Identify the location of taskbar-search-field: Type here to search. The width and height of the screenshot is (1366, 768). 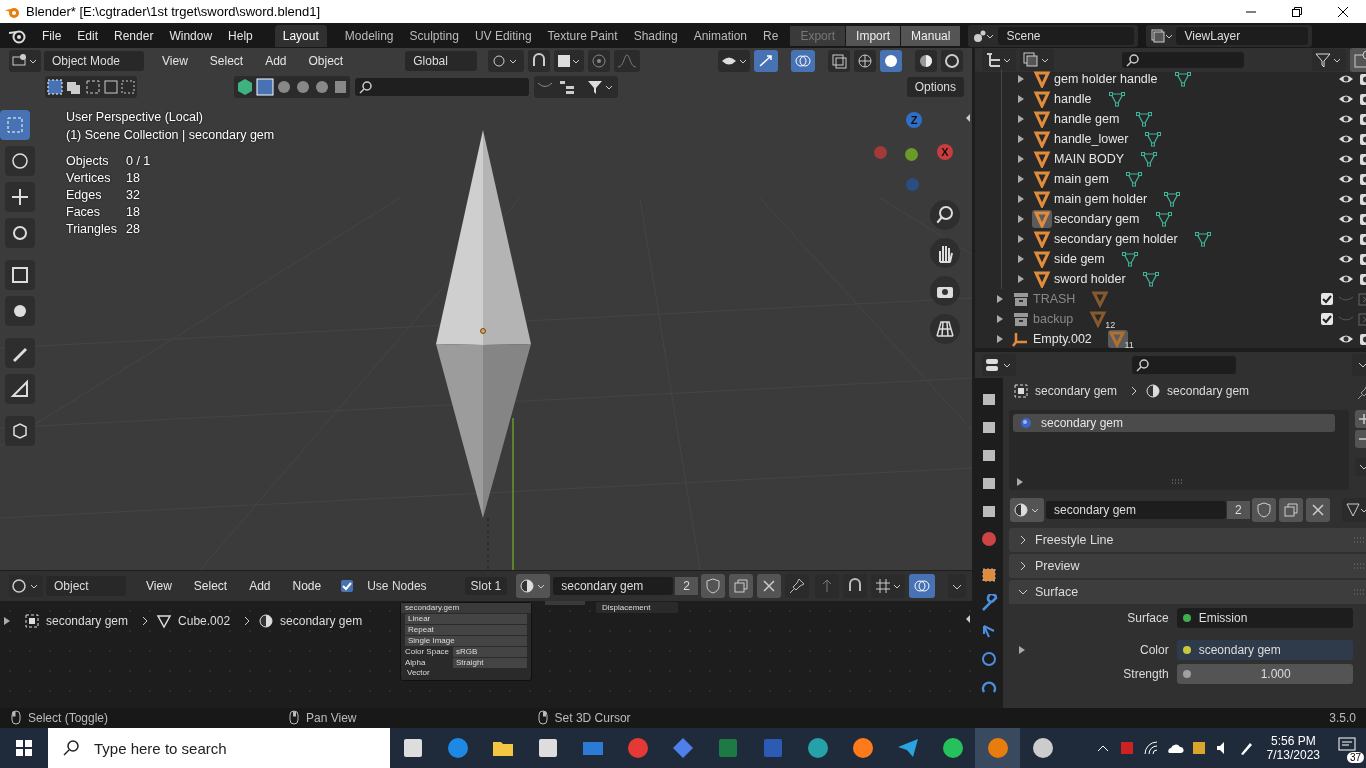
(219, 748).